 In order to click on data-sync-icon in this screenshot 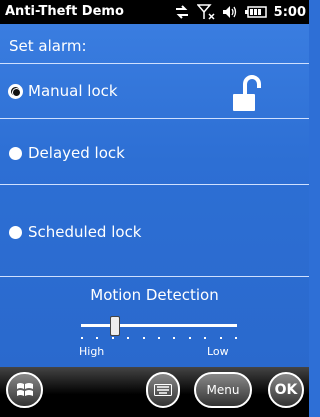, I will do `click(181, 12)`.